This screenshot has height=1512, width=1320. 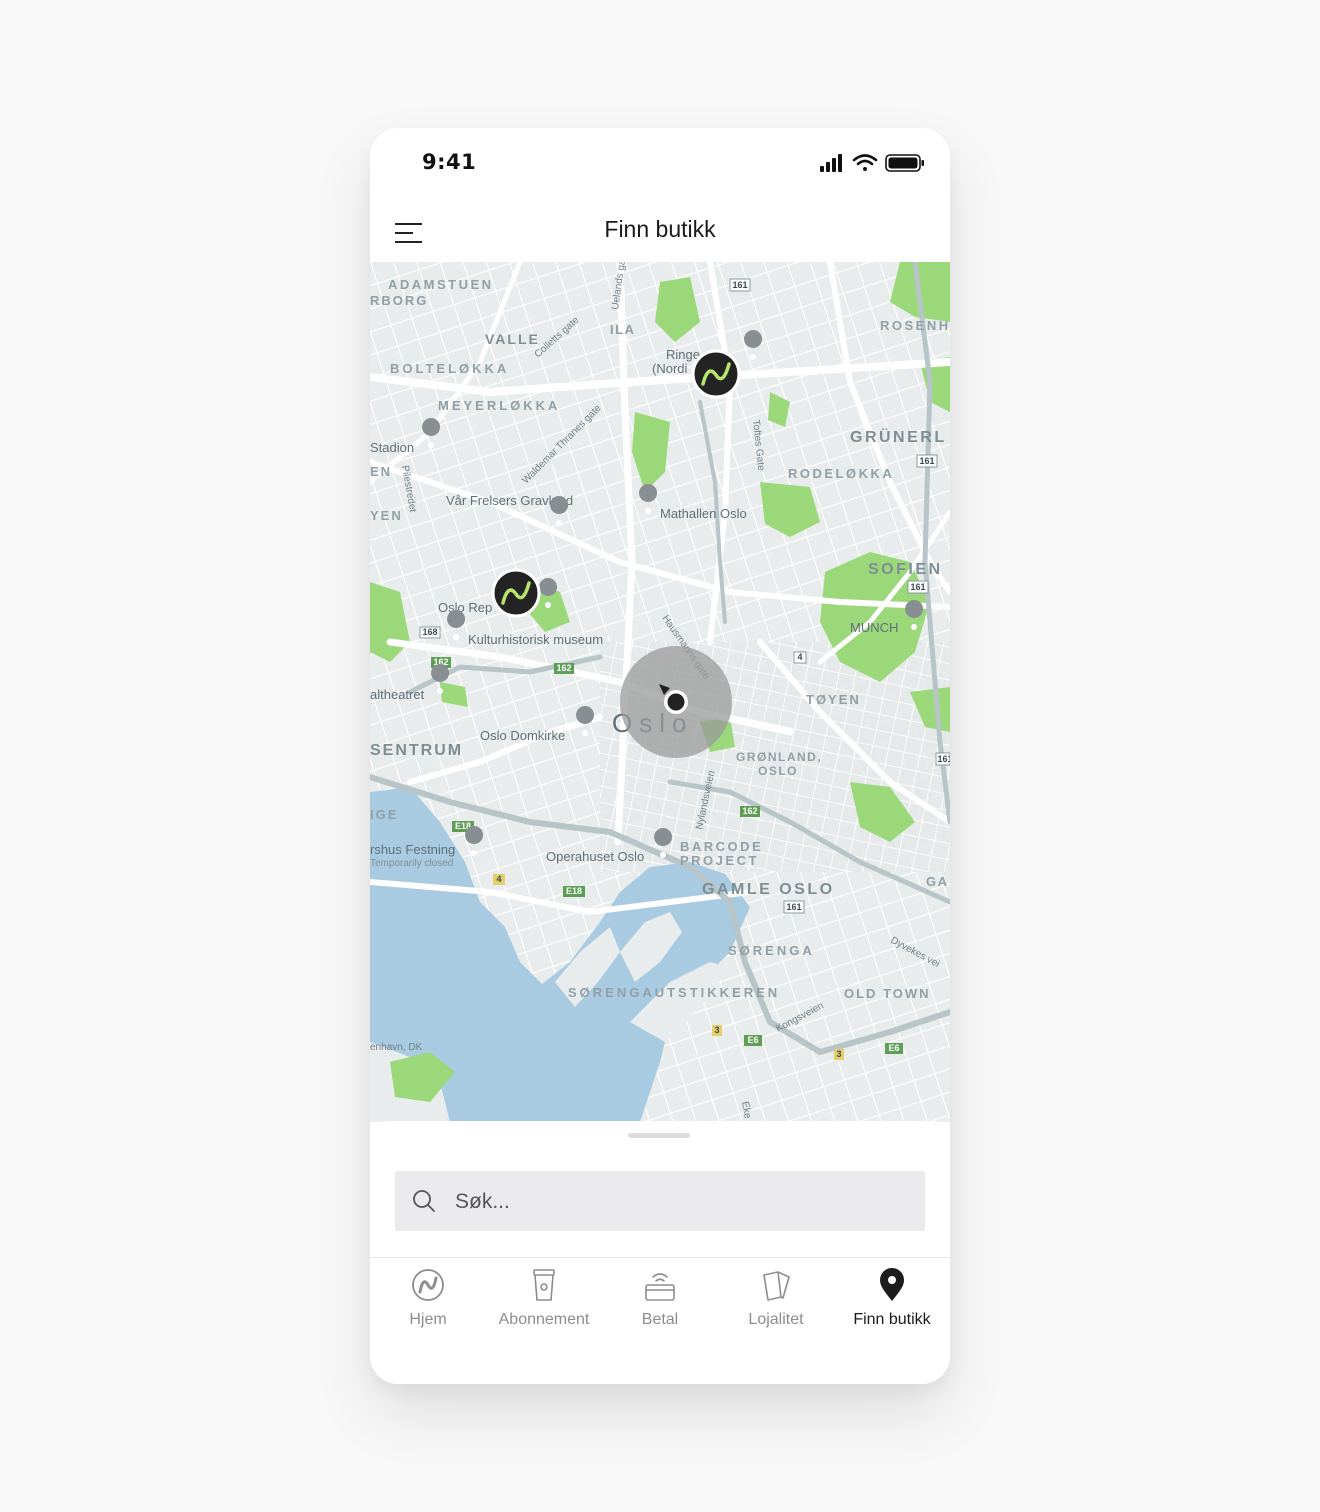 What do you see at coordinates (683, 354) in the screenshot?
I see `map-label: Ringe` at bounding box center [683, 354].